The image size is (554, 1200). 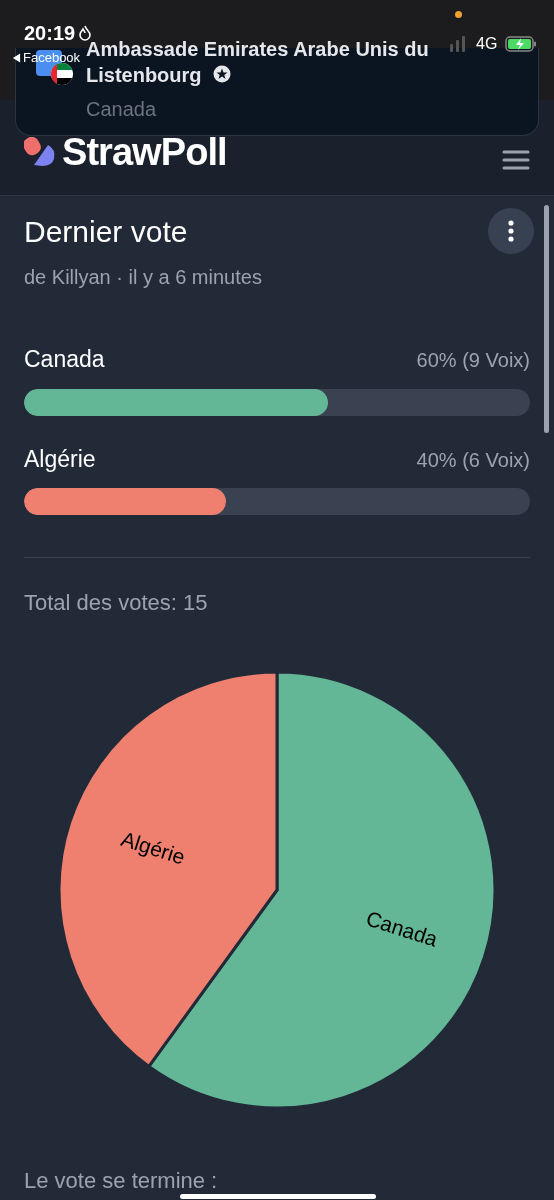 What do you see at coordinates (85, 33) in the screenshot?
I see `flame-icon` at bounding box center [85, 33].